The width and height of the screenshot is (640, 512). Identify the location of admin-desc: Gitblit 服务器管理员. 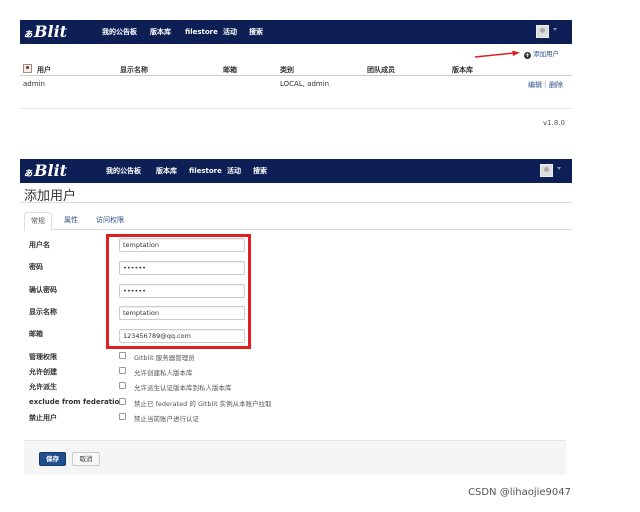
(164, 358).